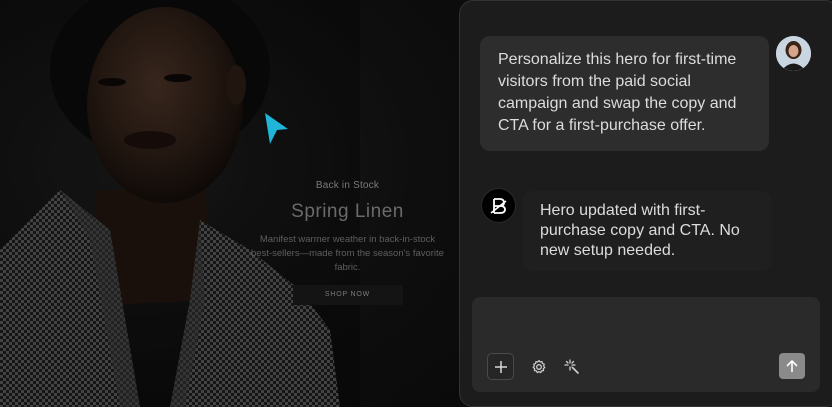  I want to click on gear-icon, so click(538, 366).